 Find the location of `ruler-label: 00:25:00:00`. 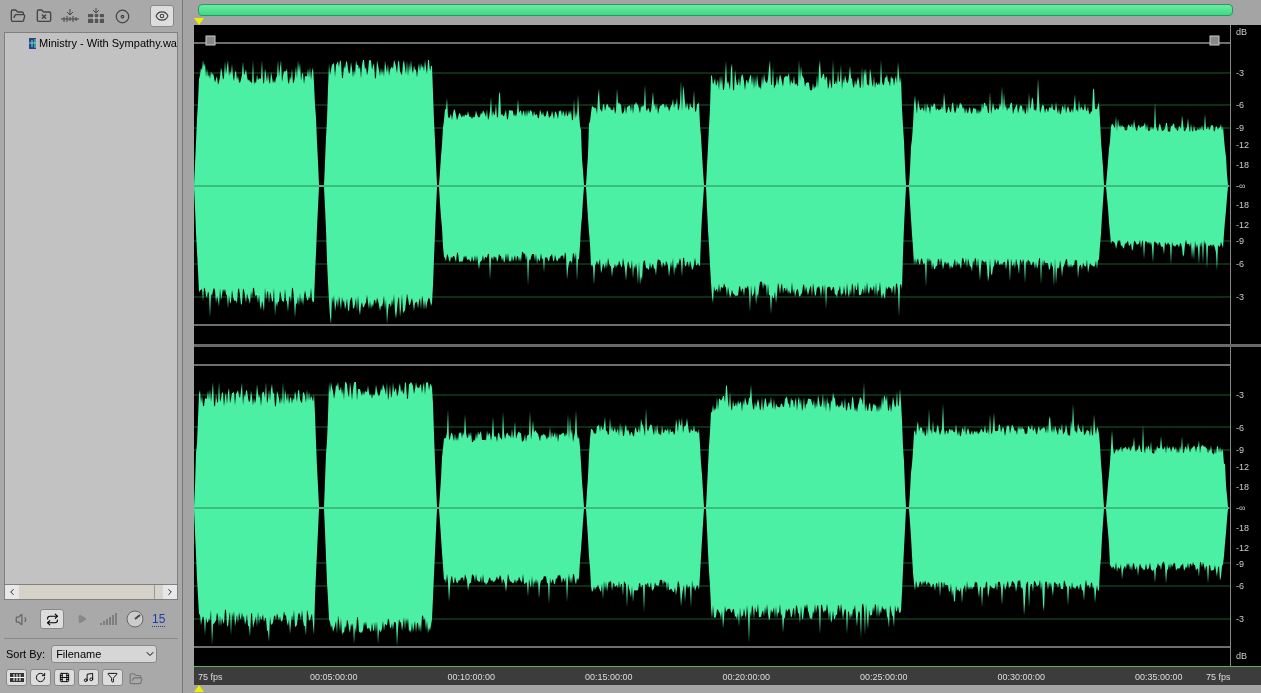

ruler-label: 00:25:00:00 is located at coordinates (884, 676).